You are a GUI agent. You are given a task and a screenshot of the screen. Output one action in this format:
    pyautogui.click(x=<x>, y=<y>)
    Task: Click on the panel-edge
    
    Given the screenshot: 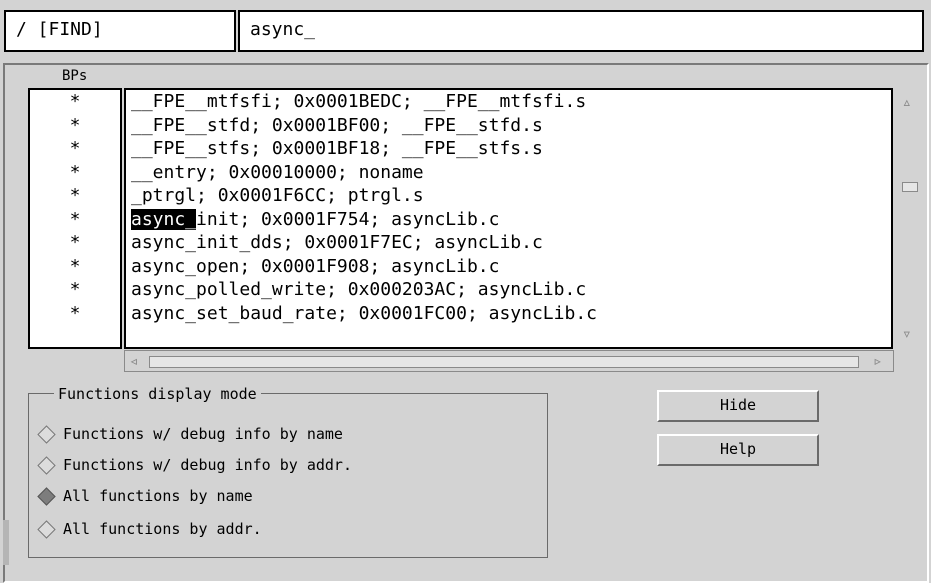 What is the action you would take?
    pyautogui.click(x=6, y=542)
    